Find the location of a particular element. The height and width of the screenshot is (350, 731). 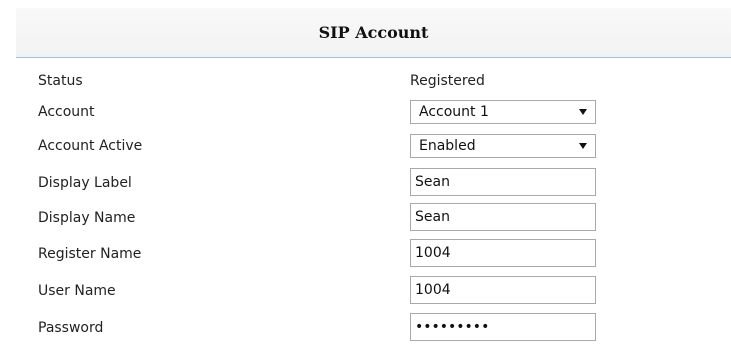

display-name-input is located at coordinates (503, 217).